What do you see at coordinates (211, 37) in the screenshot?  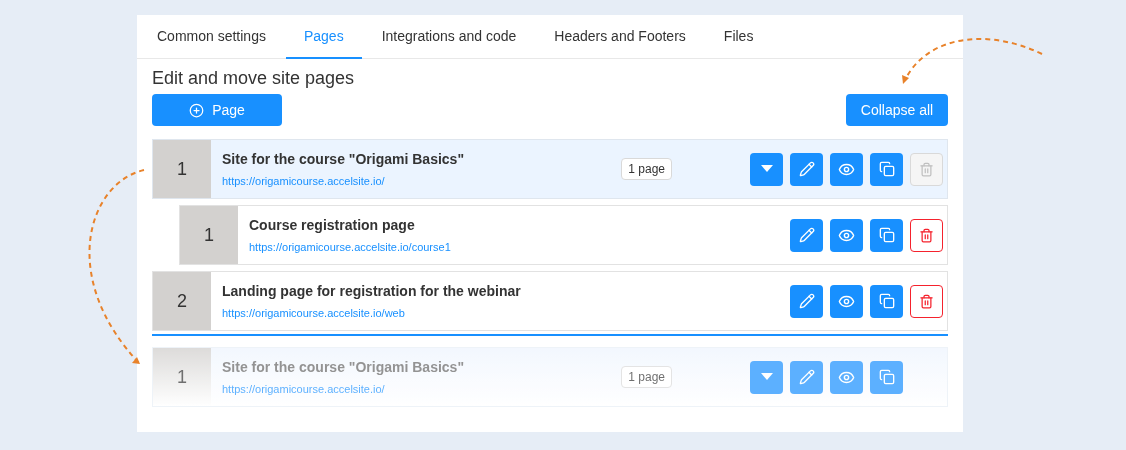 I see `tab: Common settings` at bounding box center [211, 37].